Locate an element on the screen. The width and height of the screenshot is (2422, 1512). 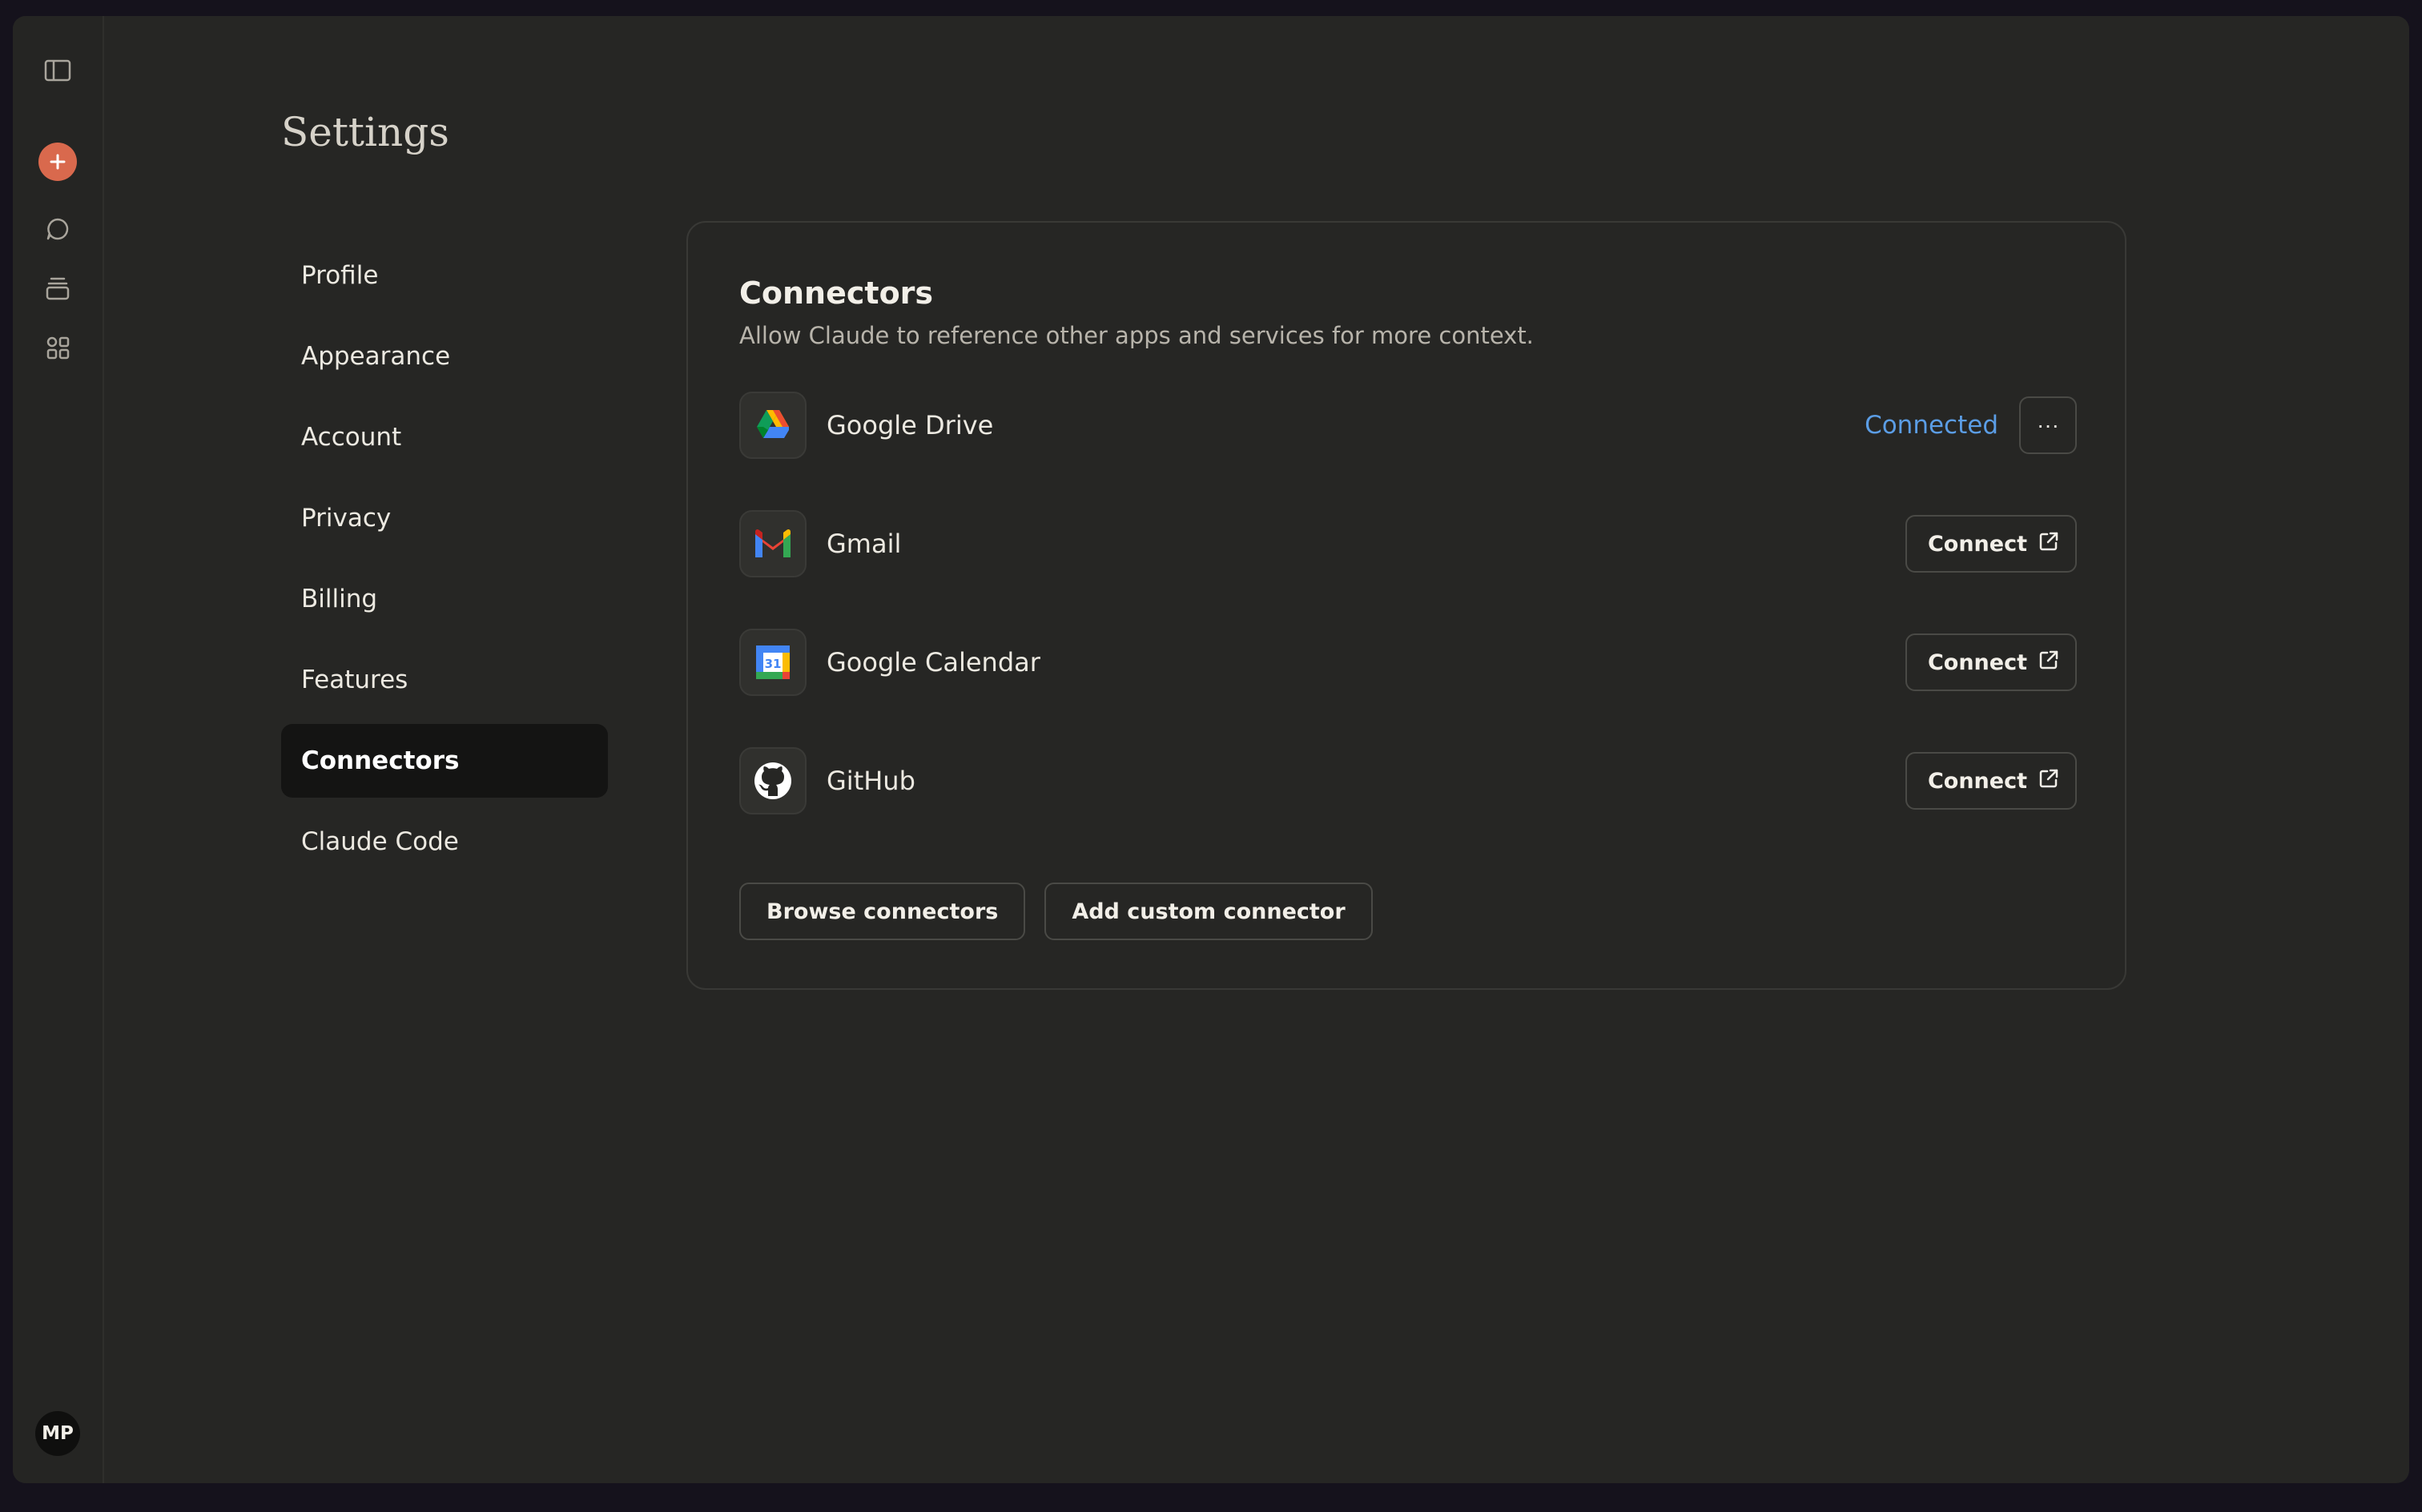
new-chat-button is located at coordinates (57, 161).